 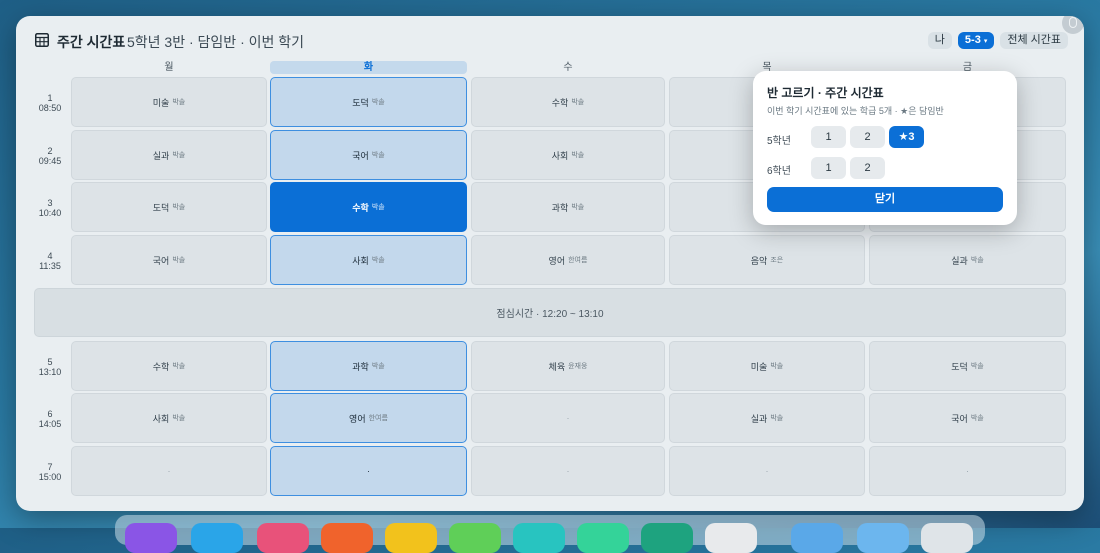 I want to click on class-5-2-button: 2, so click(x=867, y=137).